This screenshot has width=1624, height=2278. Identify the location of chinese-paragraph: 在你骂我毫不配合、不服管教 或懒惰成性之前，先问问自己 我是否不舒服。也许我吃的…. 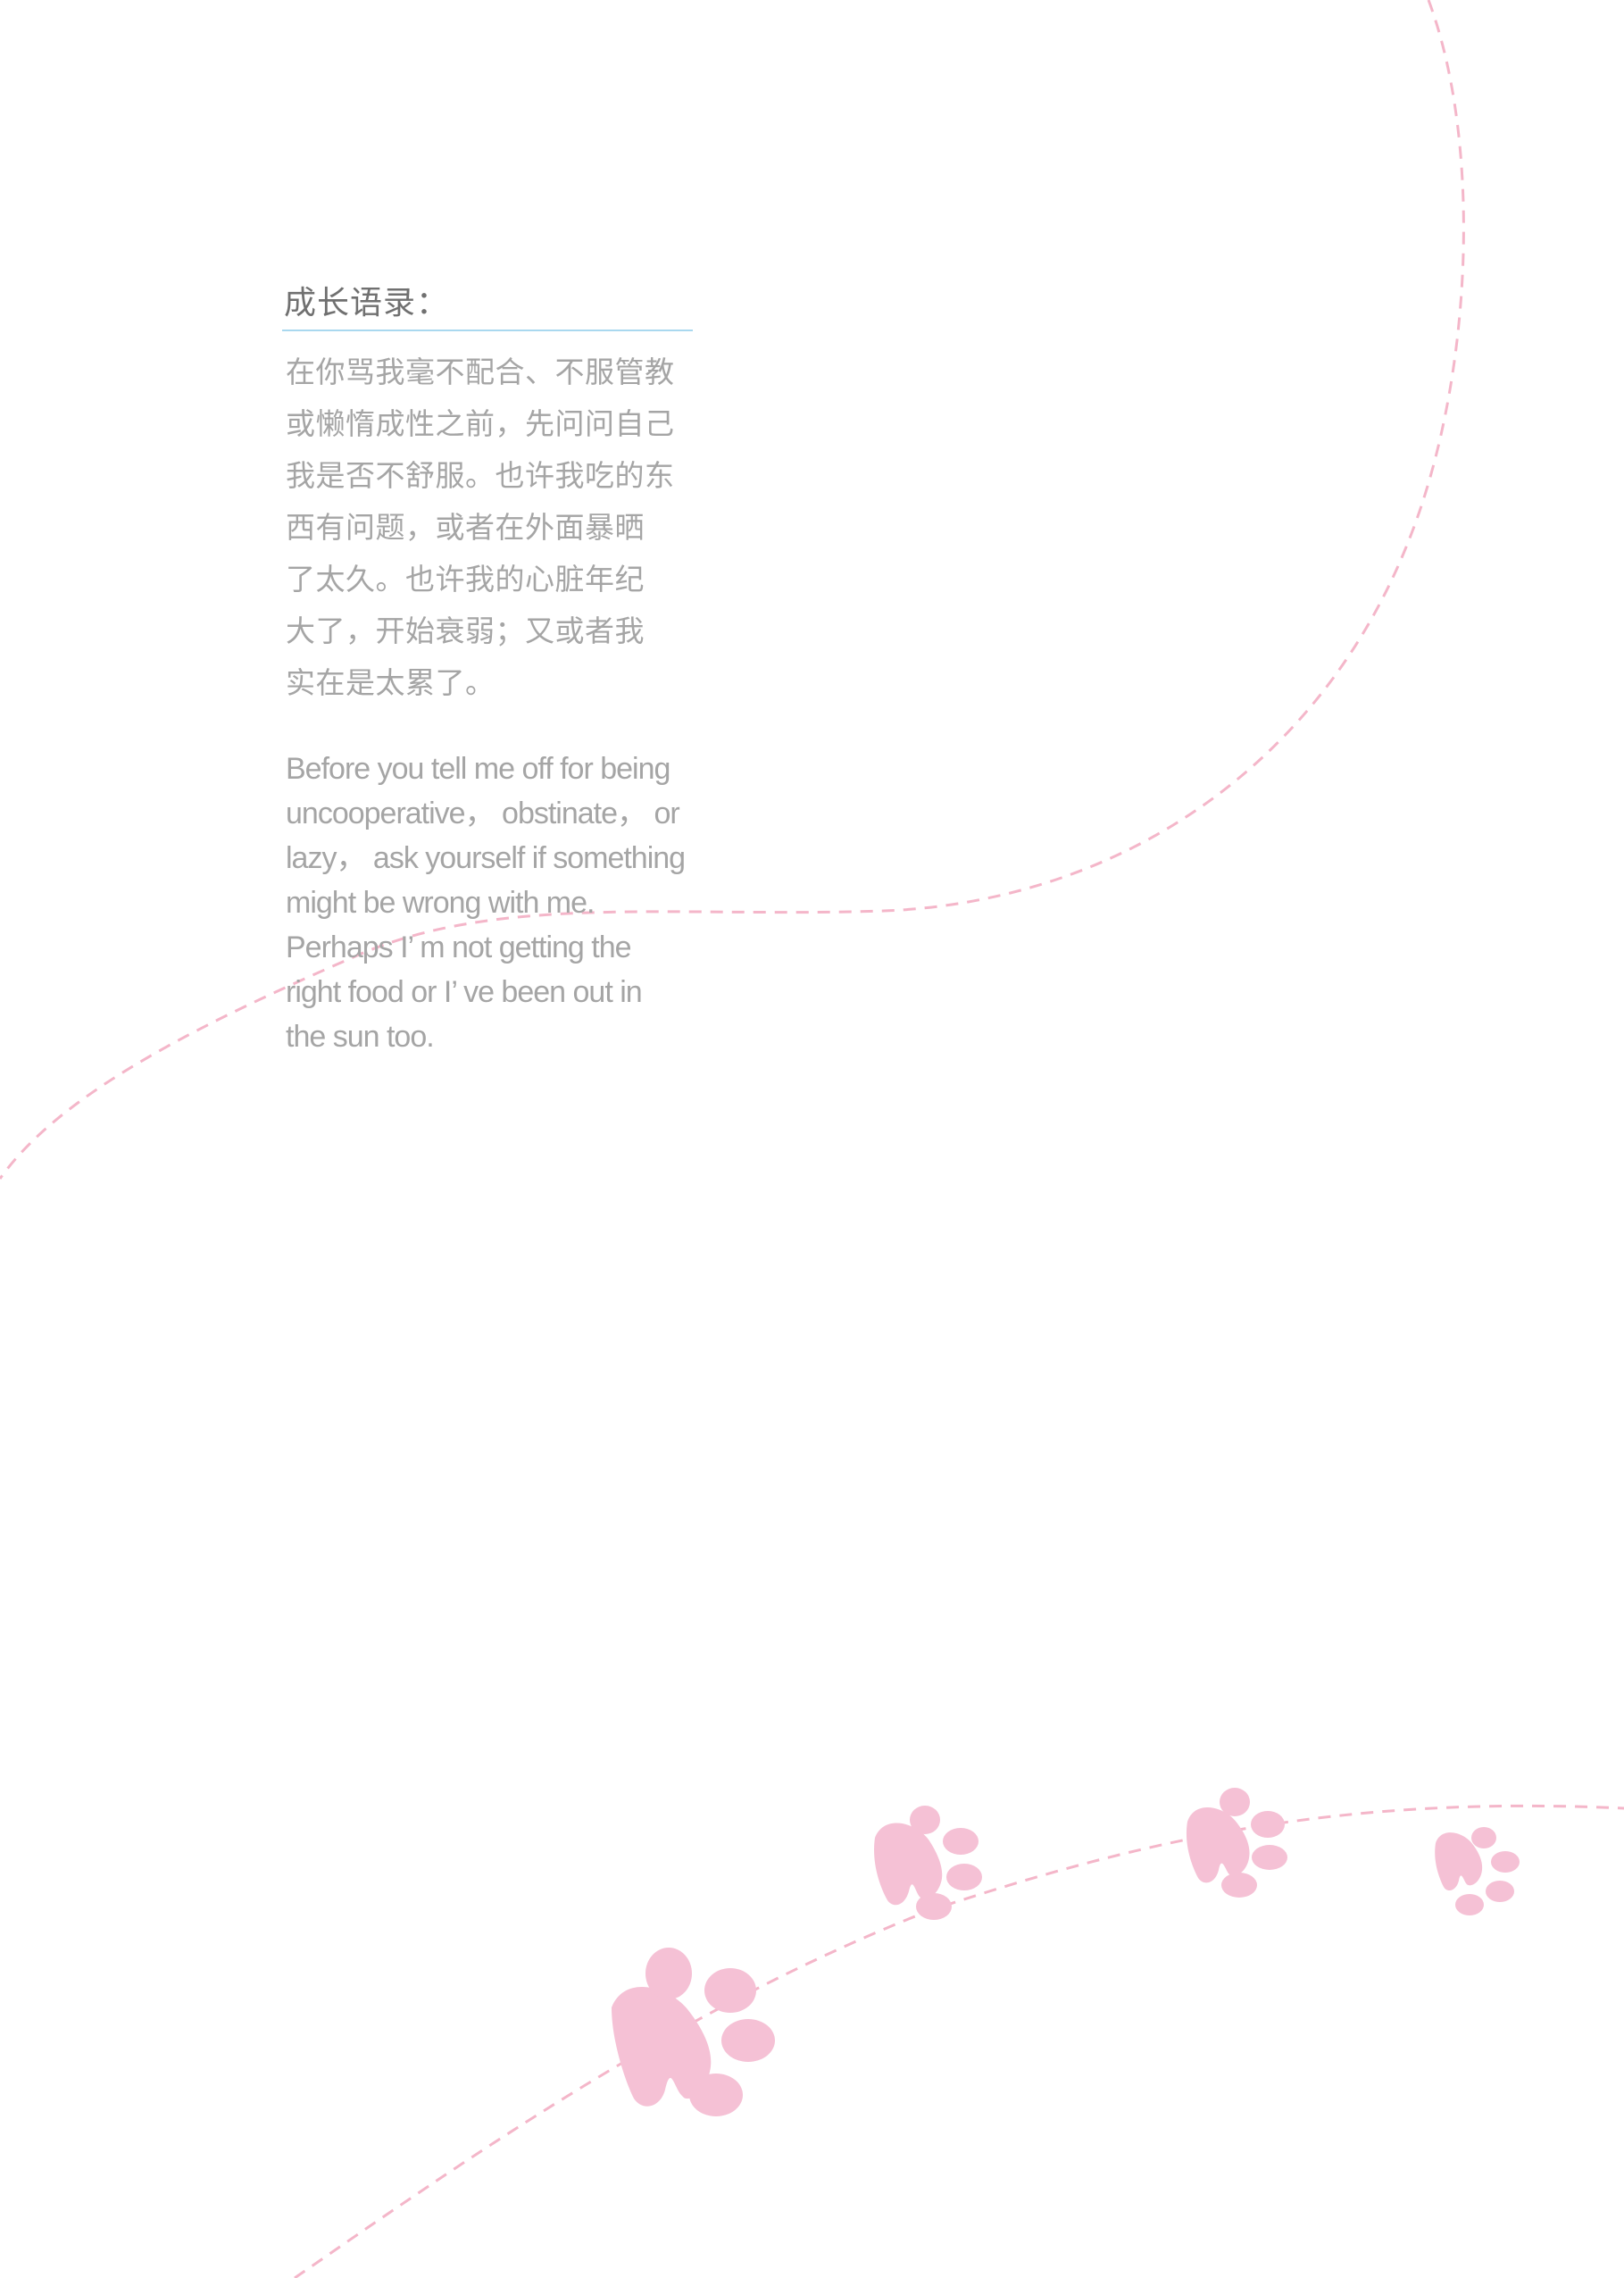
(482, 527).